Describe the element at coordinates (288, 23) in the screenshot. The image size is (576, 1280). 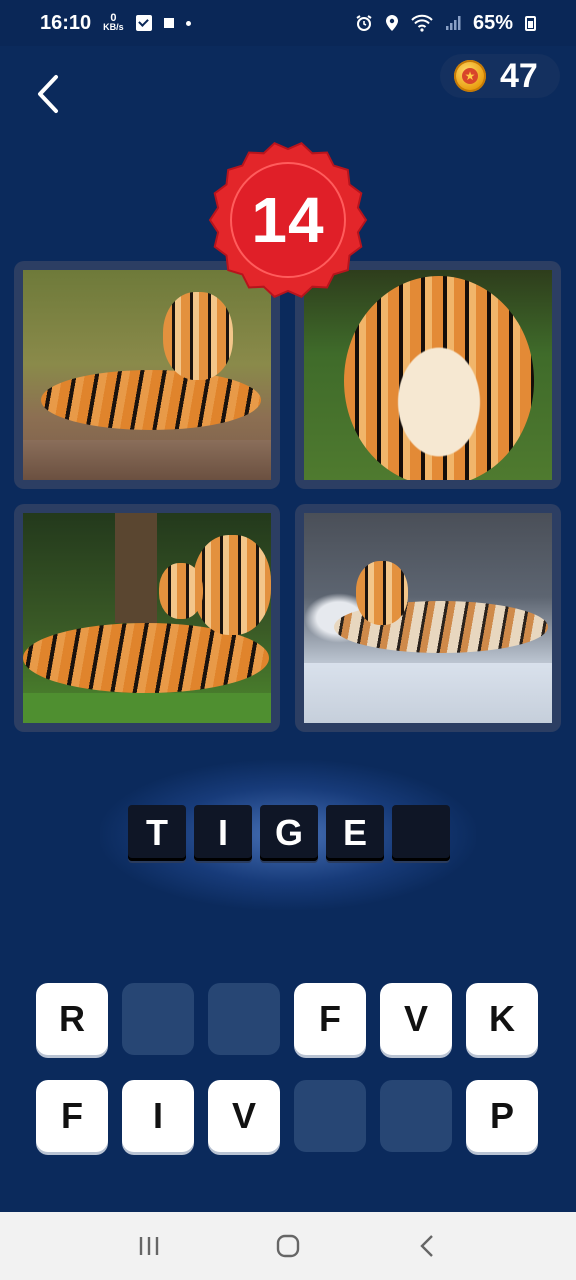
I see `status-bar: 16:10 0 KB/s 65%` at that location.